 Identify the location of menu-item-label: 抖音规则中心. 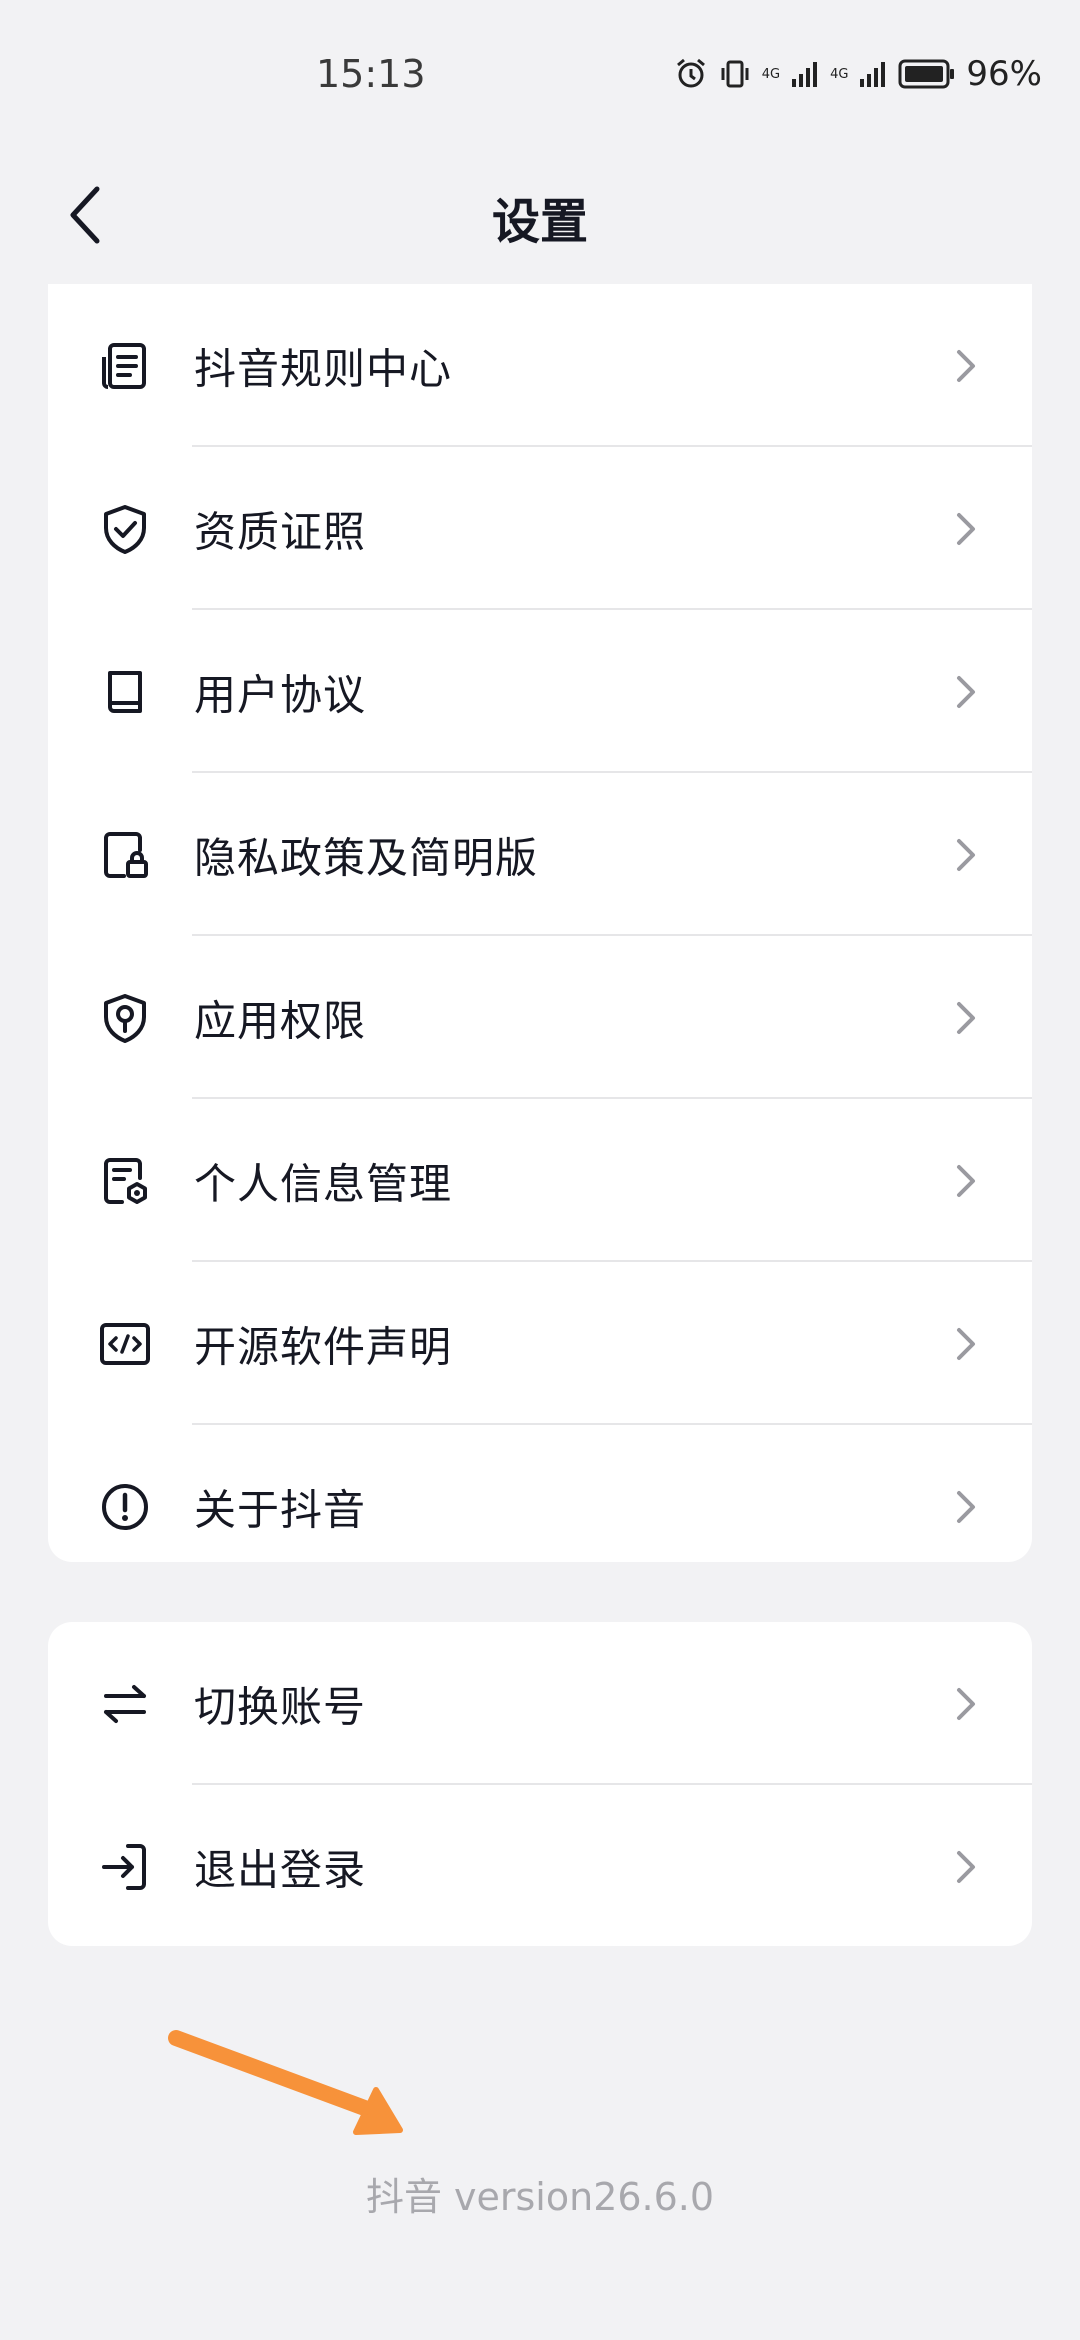
(323, 368).